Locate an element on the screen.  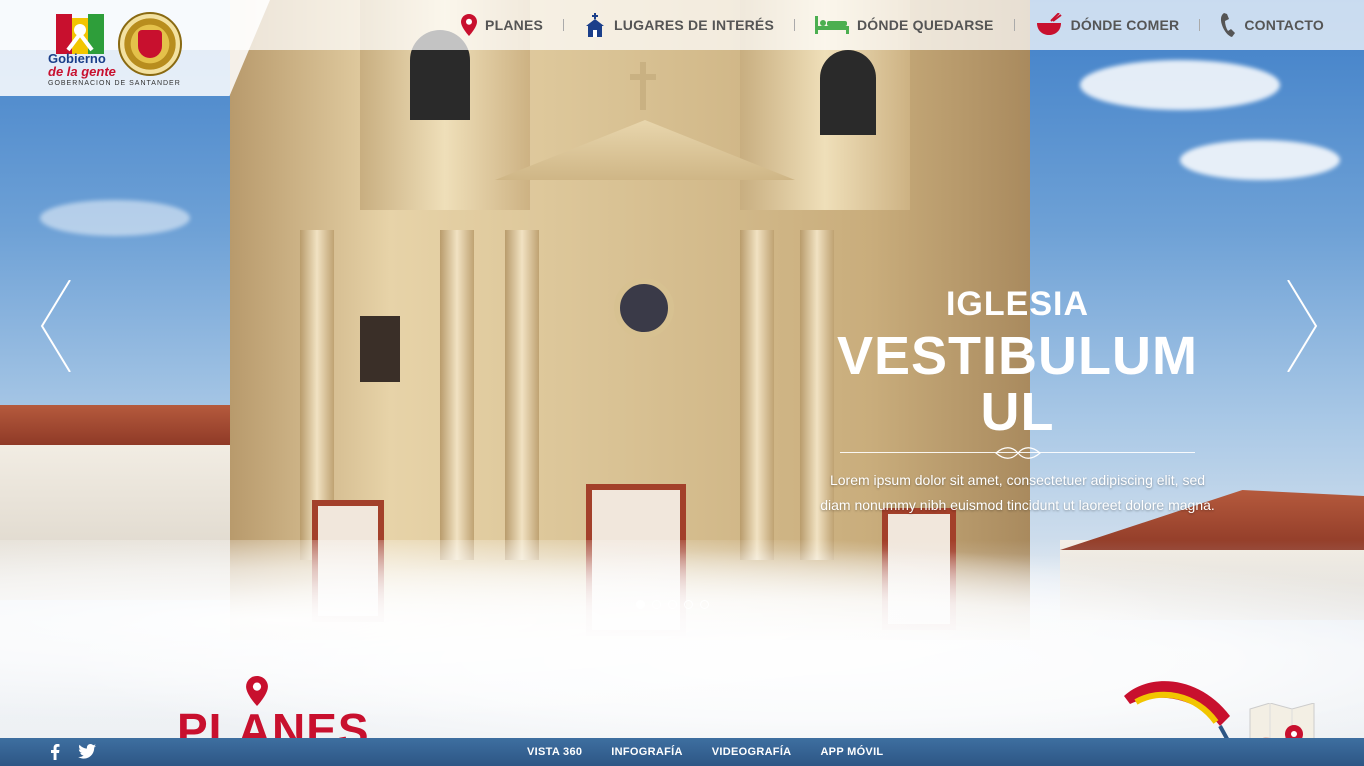
social-links is located at coordinates (73, 752).